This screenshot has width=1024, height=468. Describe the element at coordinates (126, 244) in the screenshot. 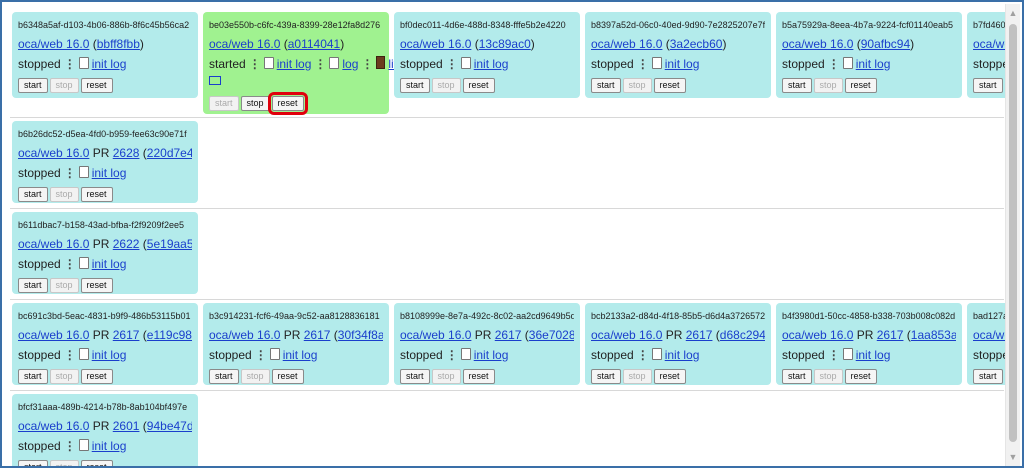

I see `pr-link: 2622` at that location.